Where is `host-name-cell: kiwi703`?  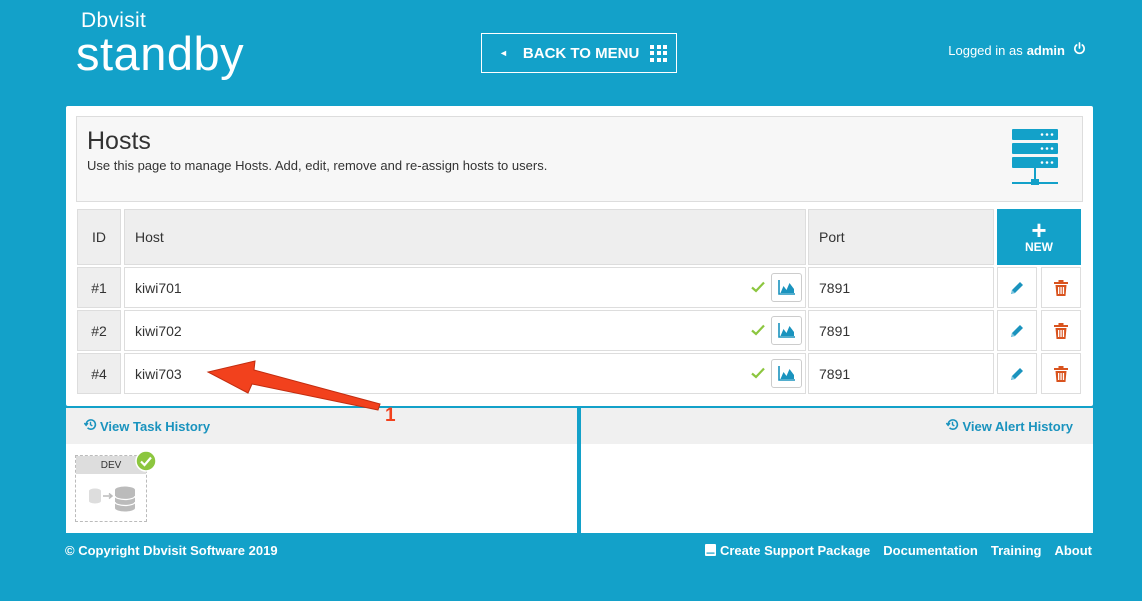
host-name-cell: kiwi703 is located at coordinates (465, 373).